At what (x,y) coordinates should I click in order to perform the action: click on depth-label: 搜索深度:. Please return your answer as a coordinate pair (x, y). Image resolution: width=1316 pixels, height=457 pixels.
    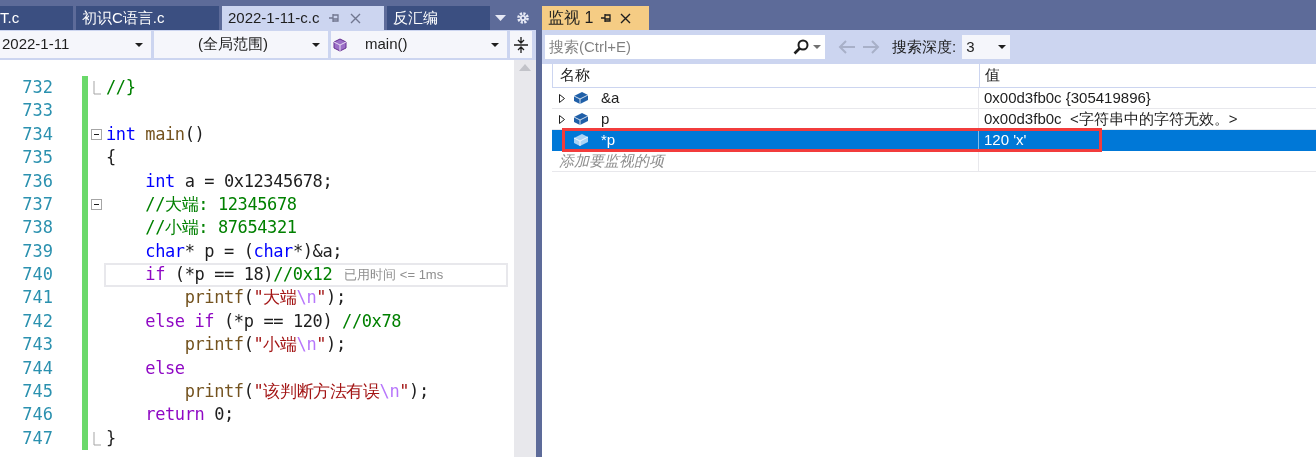
    Looking at the image, I should click on (924, 46).